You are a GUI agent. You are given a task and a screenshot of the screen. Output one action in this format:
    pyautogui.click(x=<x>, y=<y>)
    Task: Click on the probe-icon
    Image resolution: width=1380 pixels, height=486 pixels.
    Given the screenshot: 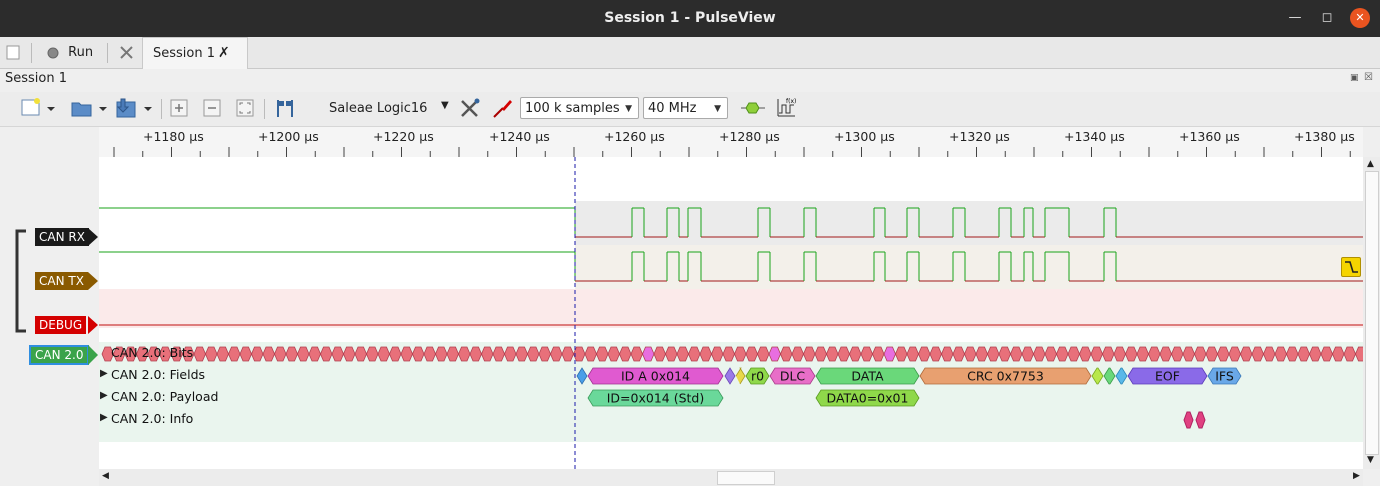 What is the action you would take?
    pyautogui.click(x=502, y=110)
    